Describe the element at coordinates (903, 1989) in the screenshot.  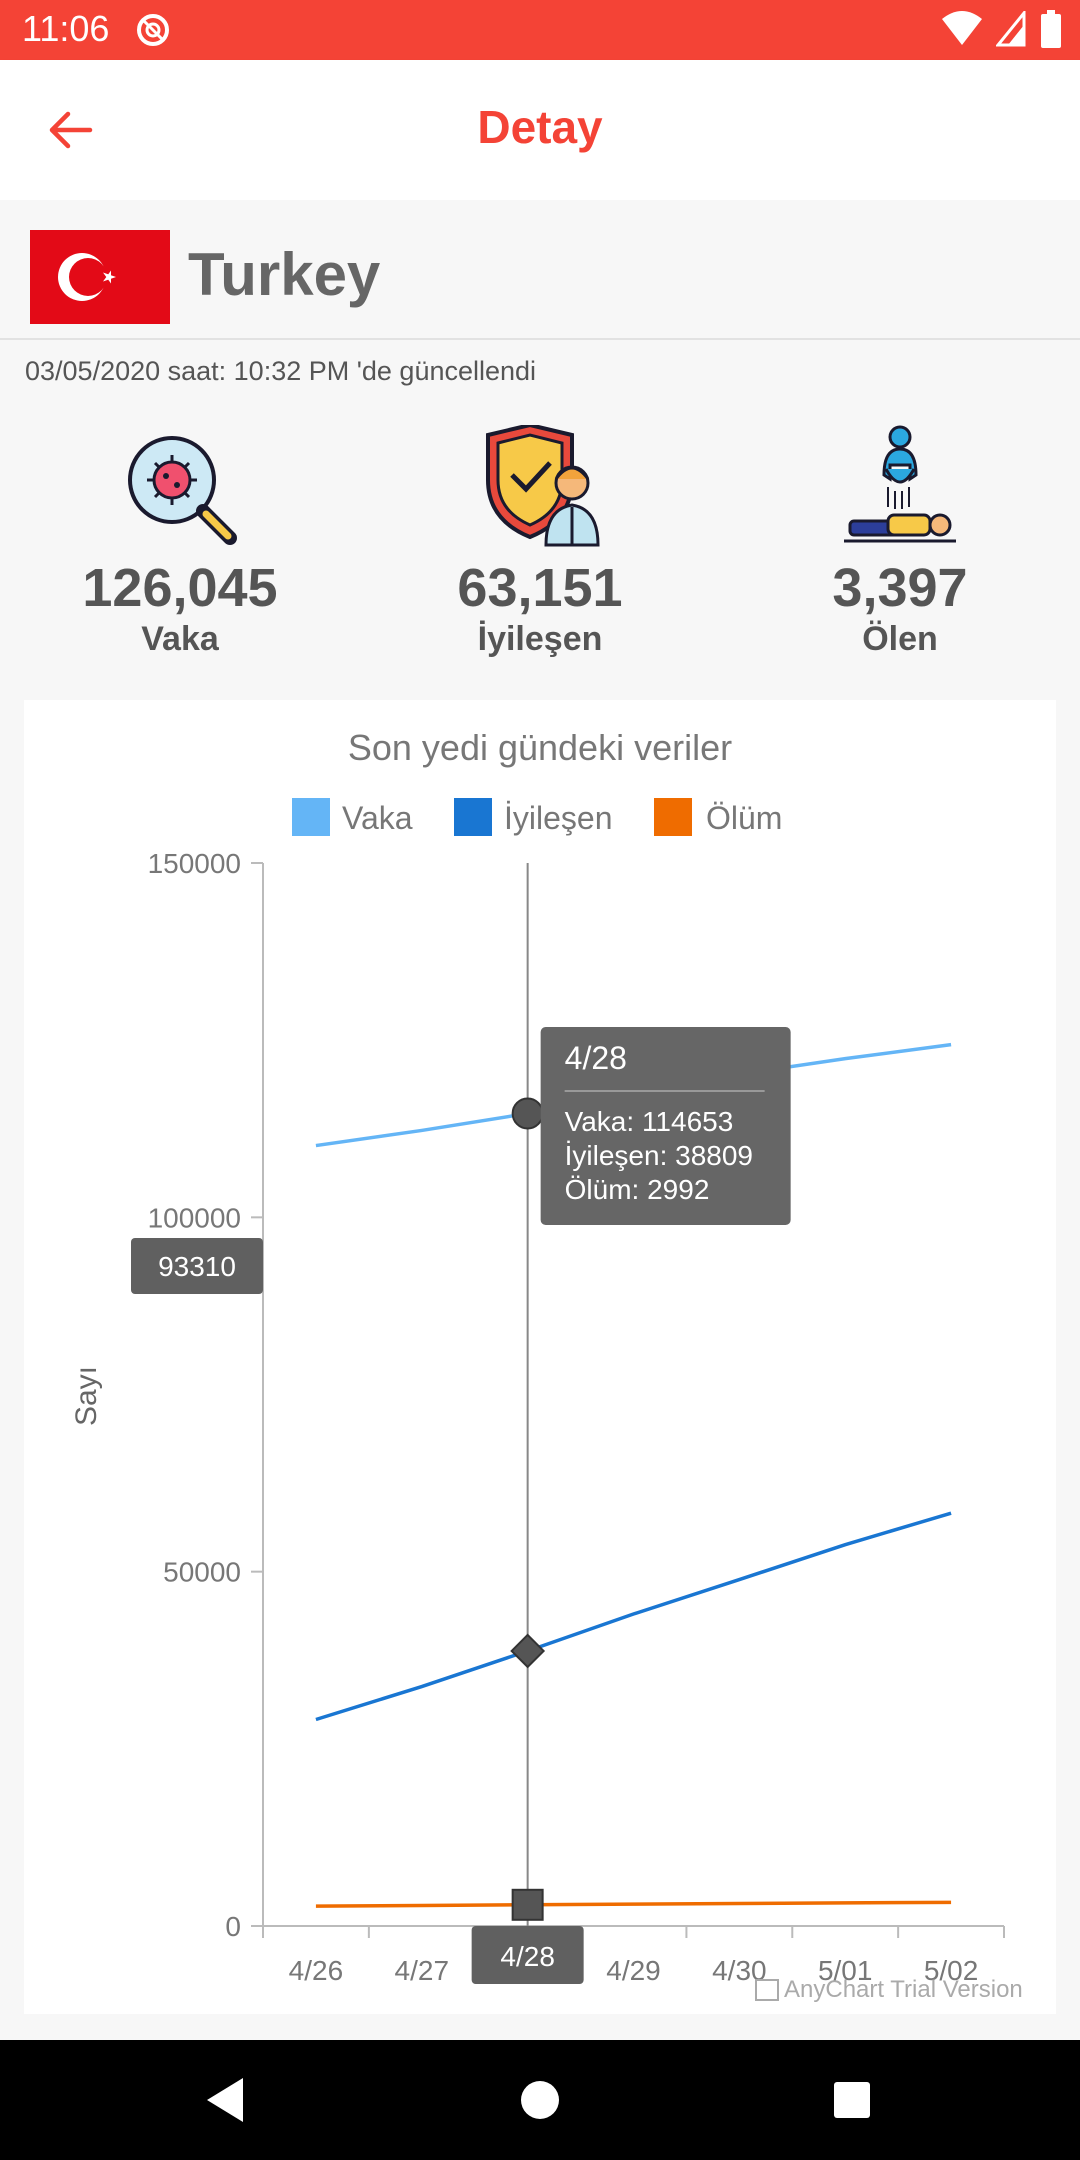
I see `watermark-text: AnyChart Trial Version` at that location.